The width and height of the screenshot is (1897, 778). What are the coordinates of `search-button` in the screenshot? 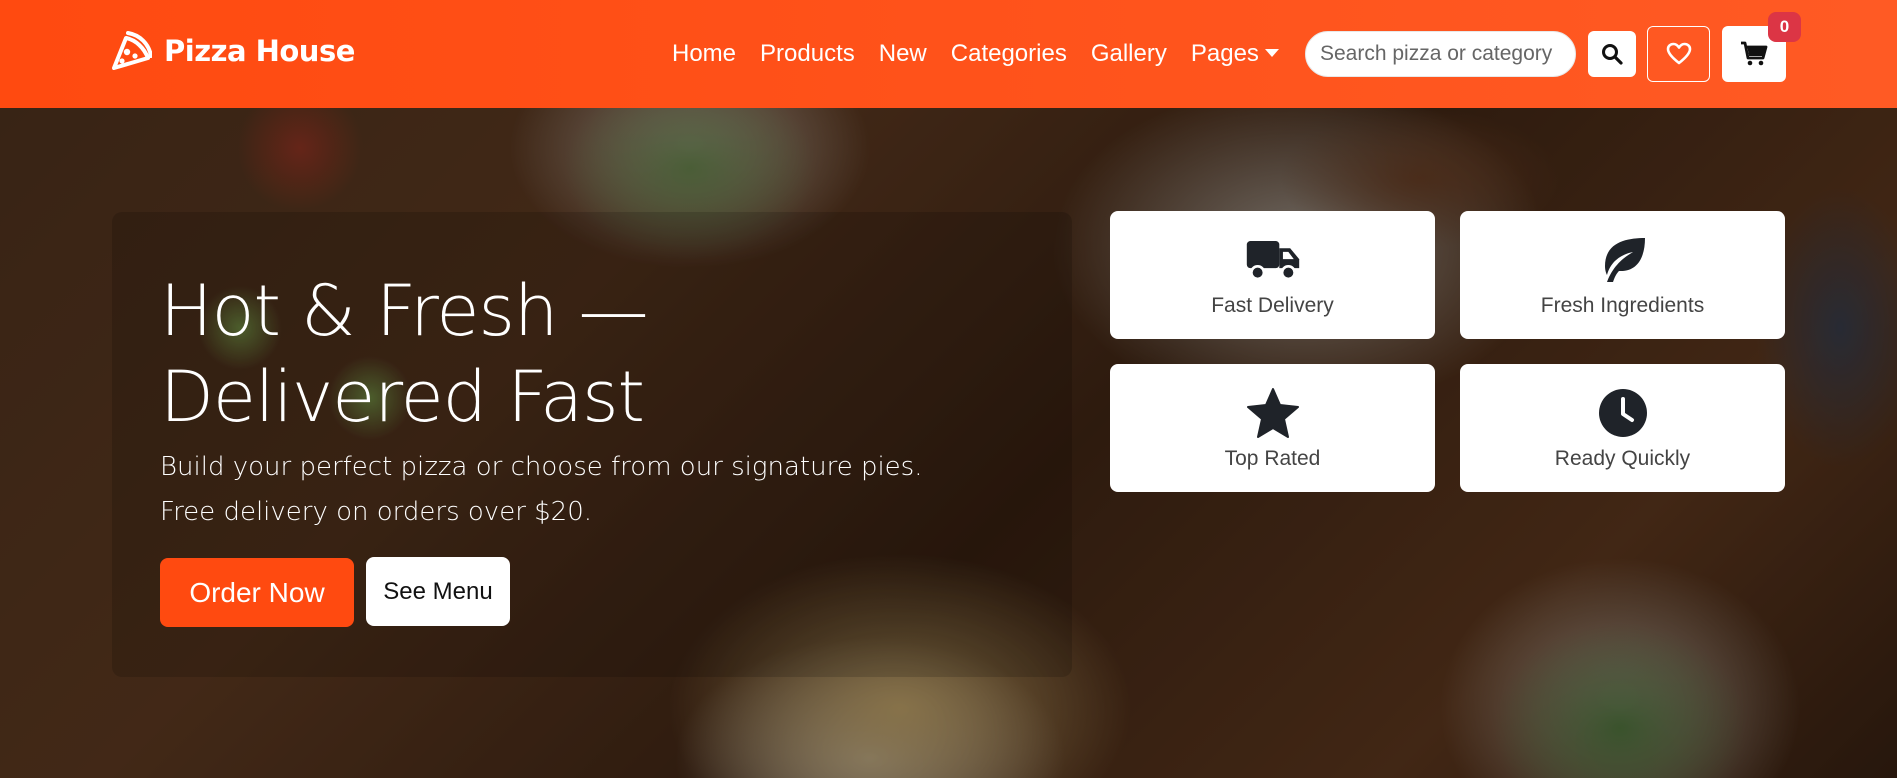 It's located at (1612, 54).